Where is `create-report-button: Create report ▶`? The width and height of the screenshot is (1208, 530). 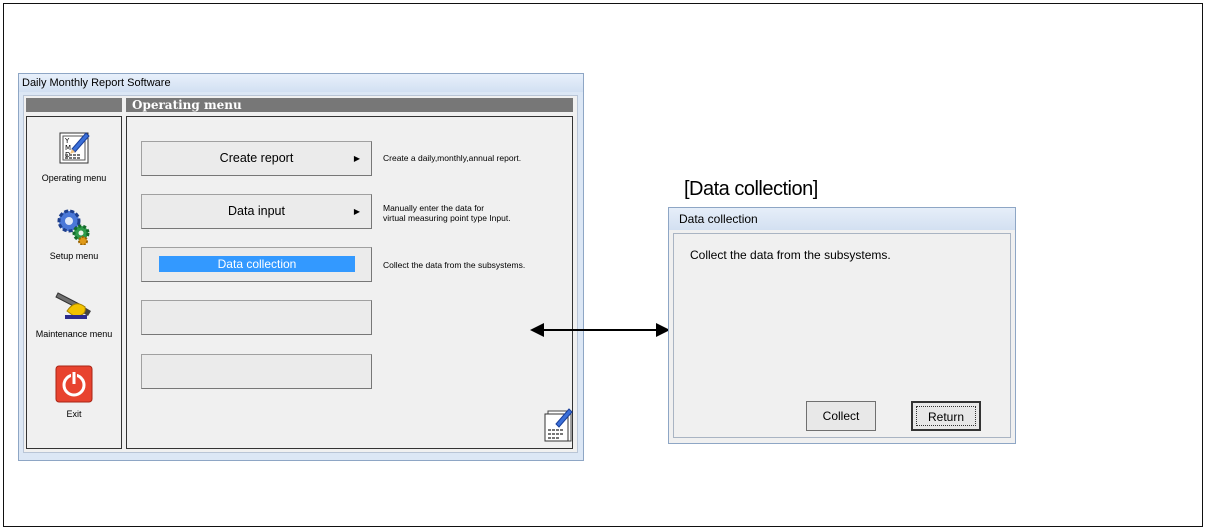 create-report-button: Create report ▶ is located at coordinates (256, 158).